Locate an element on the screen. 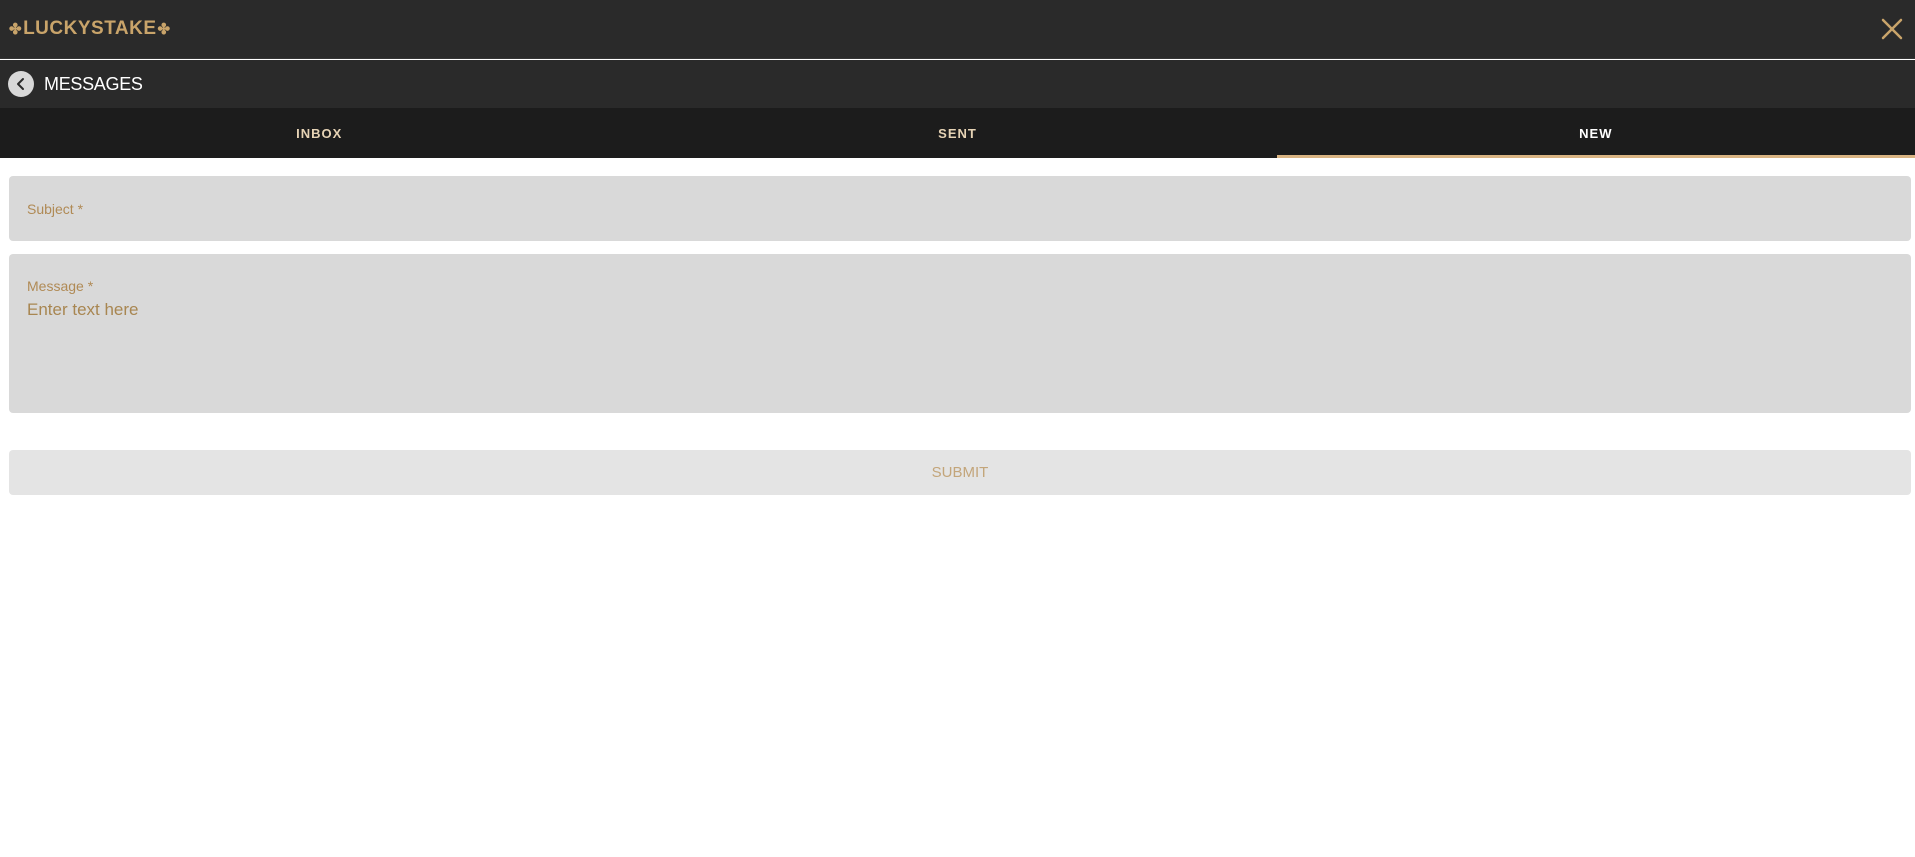 The height and width of the screenshot is (857, 1915). top-bar: ✤ LUCKYSTAKE ✤ is located at coordinates (957, 29).